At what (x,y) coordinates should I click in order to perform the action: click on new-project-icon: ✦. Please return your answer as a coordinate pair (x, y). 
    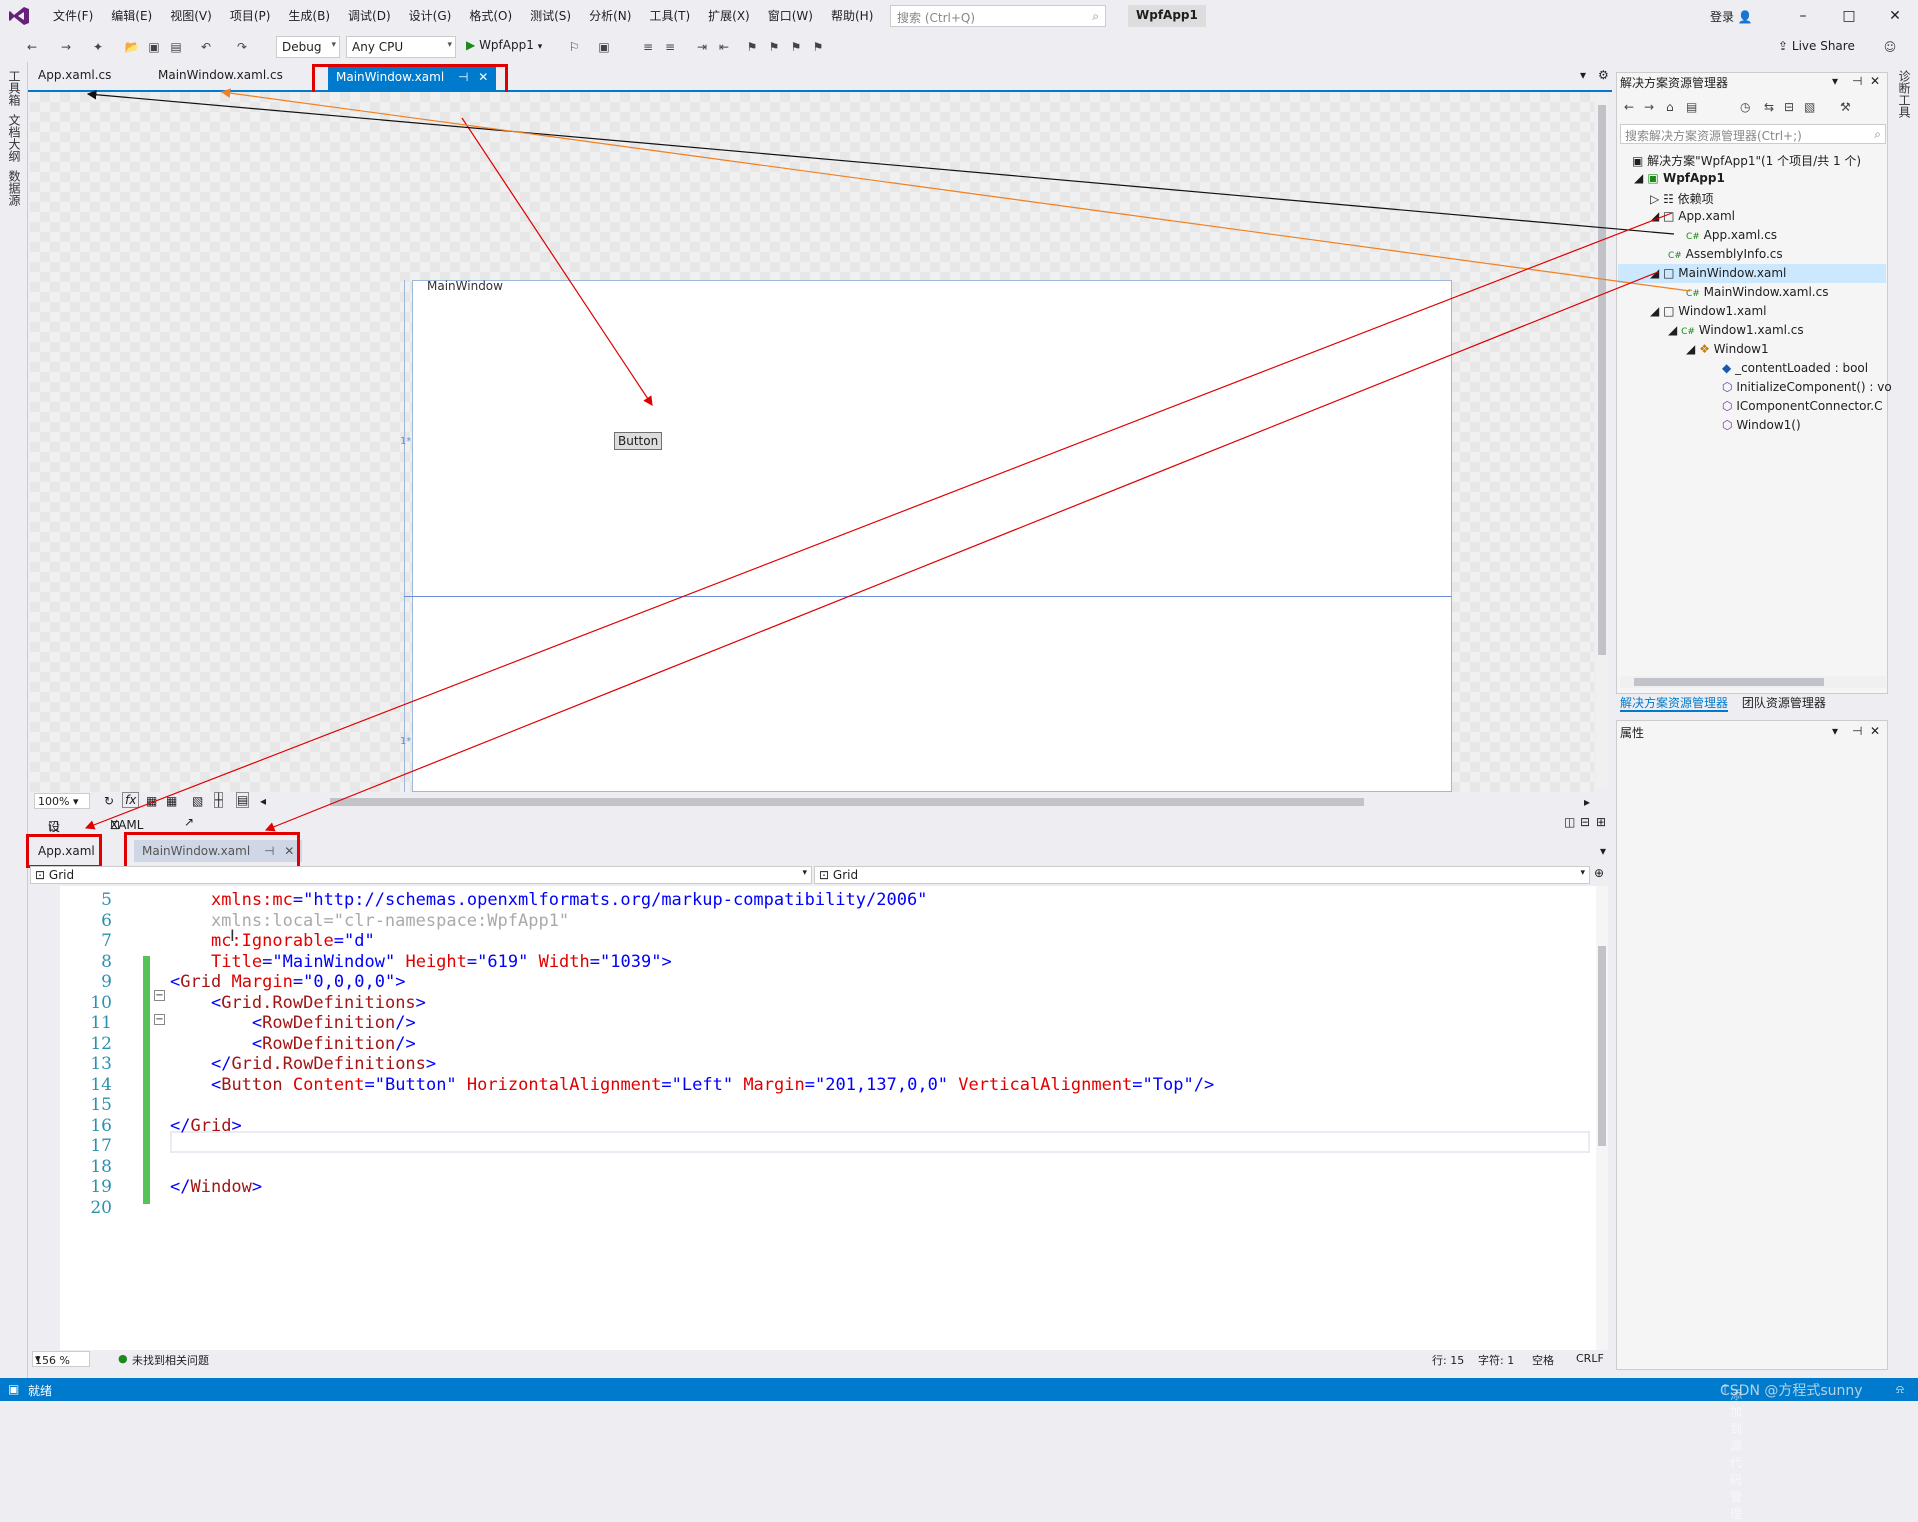
    Looking at the image, I should click on (98, 47).